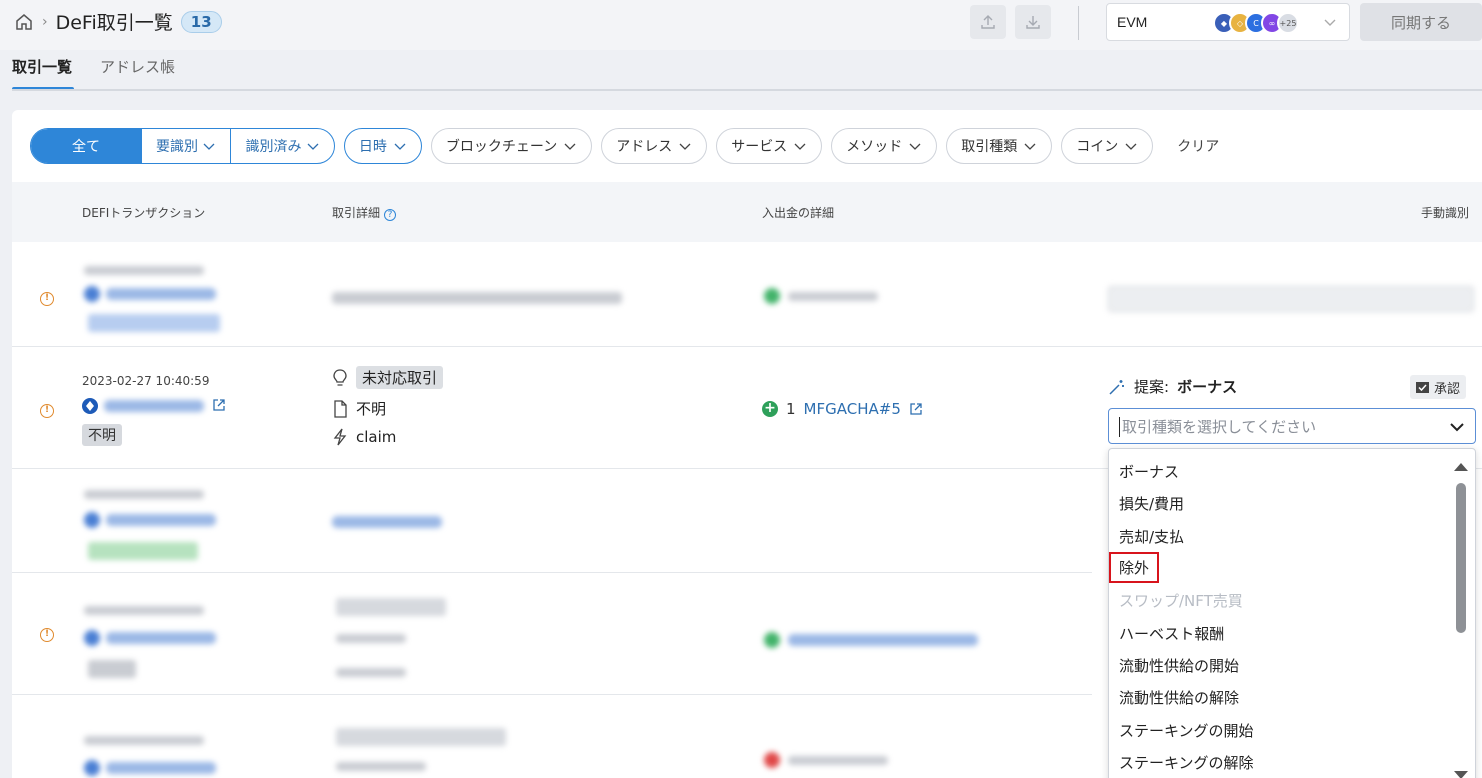 The width and height of the screenshot is (1482, 778). Describe the element at coordinates (137, 72) in the screenshot. I see `tab-address-book: アドレス帳` at that location.